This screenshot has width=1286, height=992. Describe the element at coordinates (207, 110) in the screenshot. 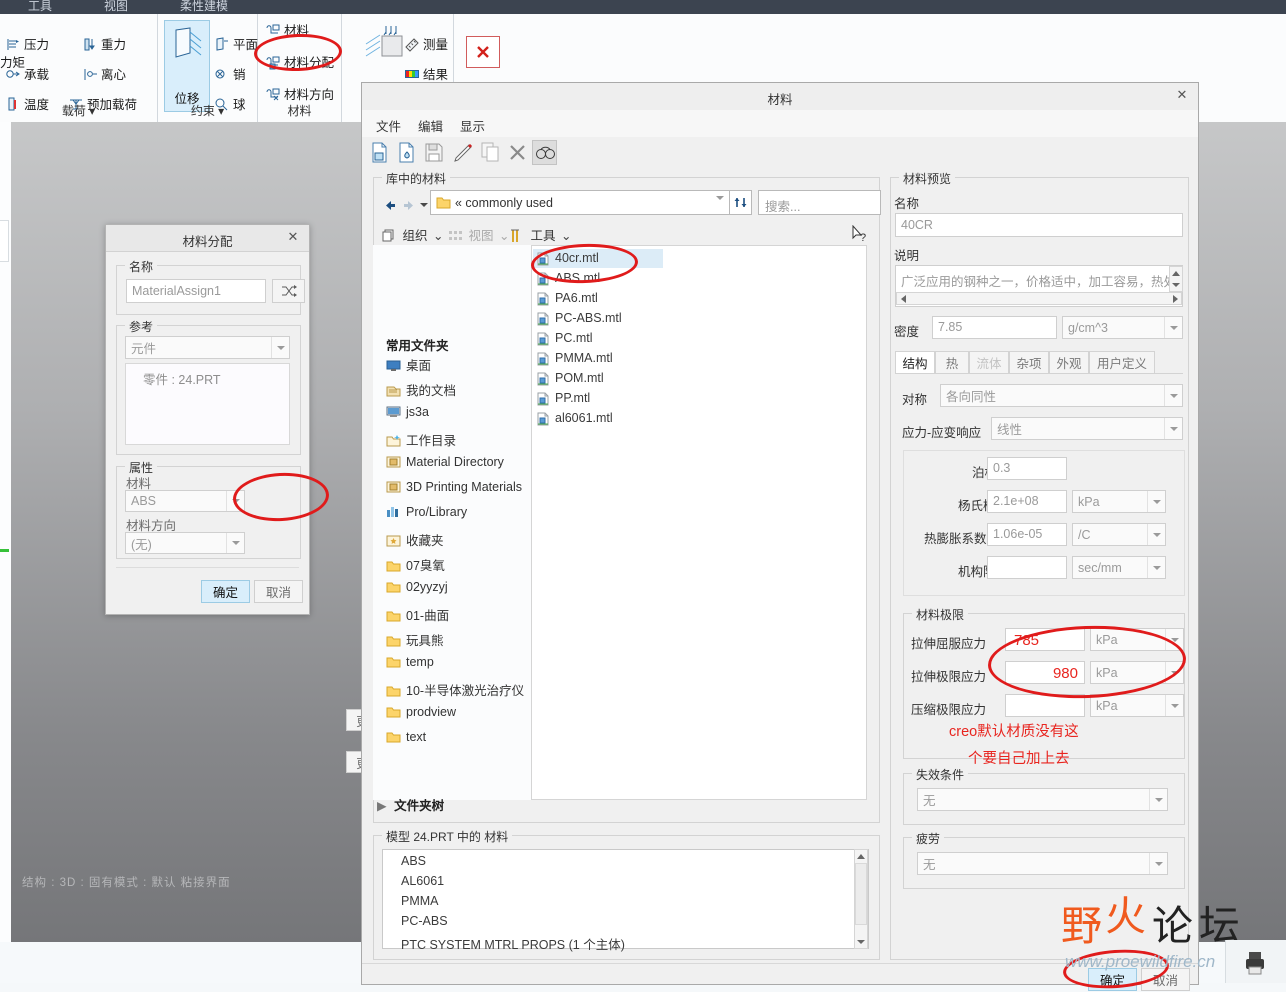

I see `ribbon-group-constraints-caption: 约束 ▾` at that location.